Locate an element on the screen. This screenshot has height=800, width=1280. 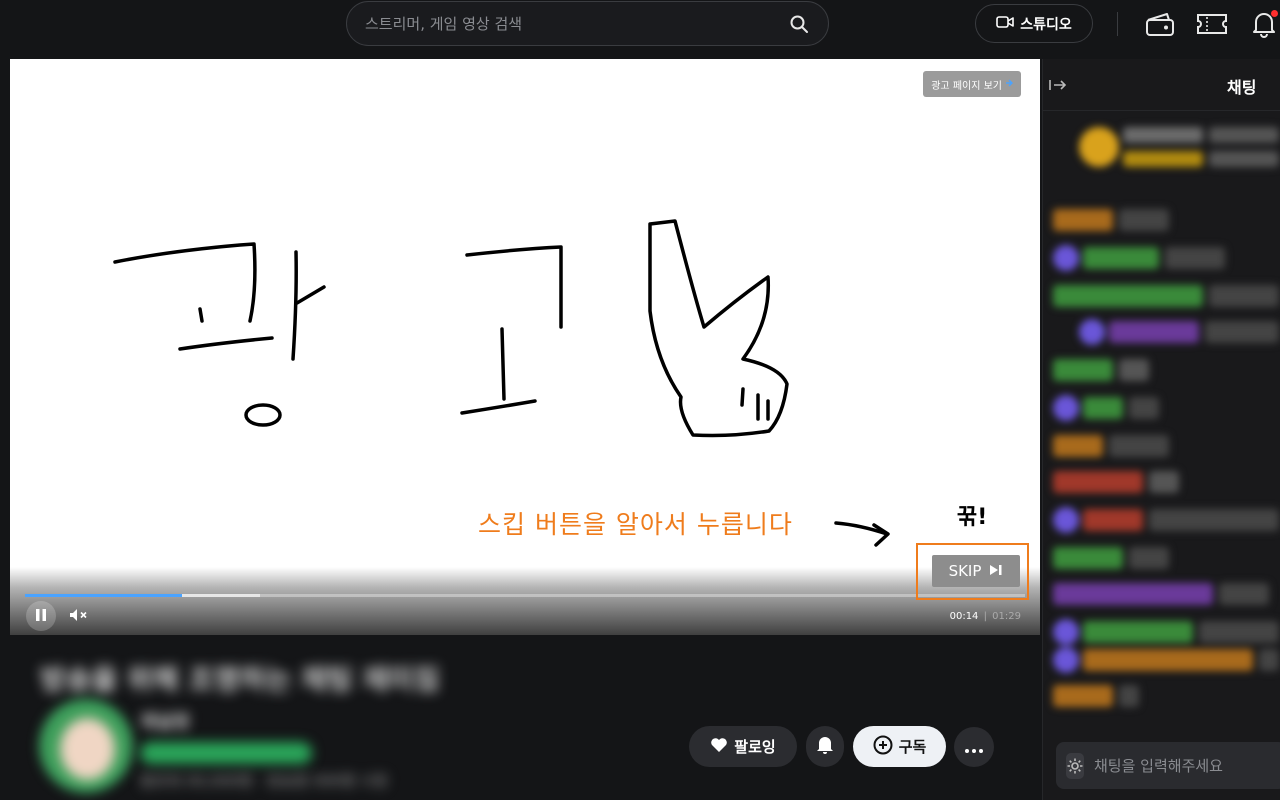
controls-gradient is located at coordinates (525, 601).